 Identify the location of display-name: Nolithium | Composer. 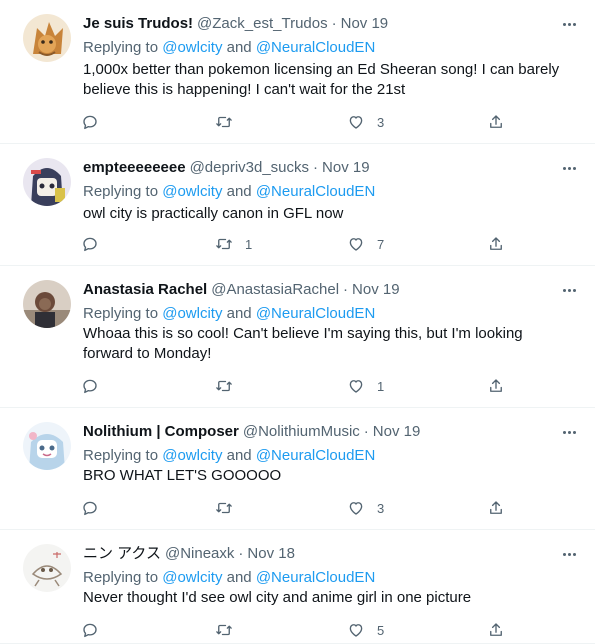
(161, 431).